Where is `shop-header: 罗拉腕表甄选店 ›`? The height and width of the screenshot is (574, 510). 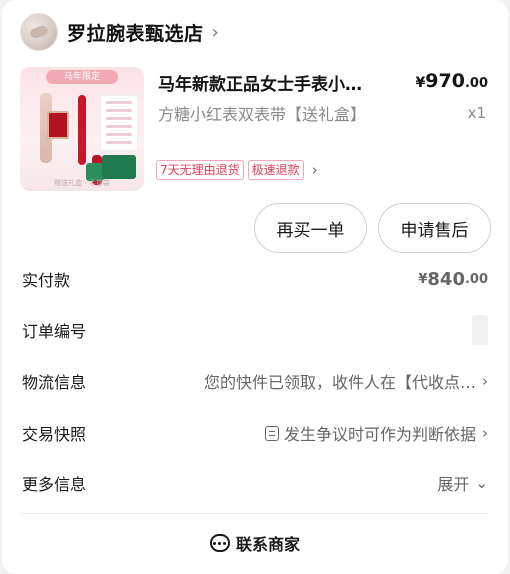 shop-header: 罗拉腕表甄选店 › is located at coordinates (119, 32).